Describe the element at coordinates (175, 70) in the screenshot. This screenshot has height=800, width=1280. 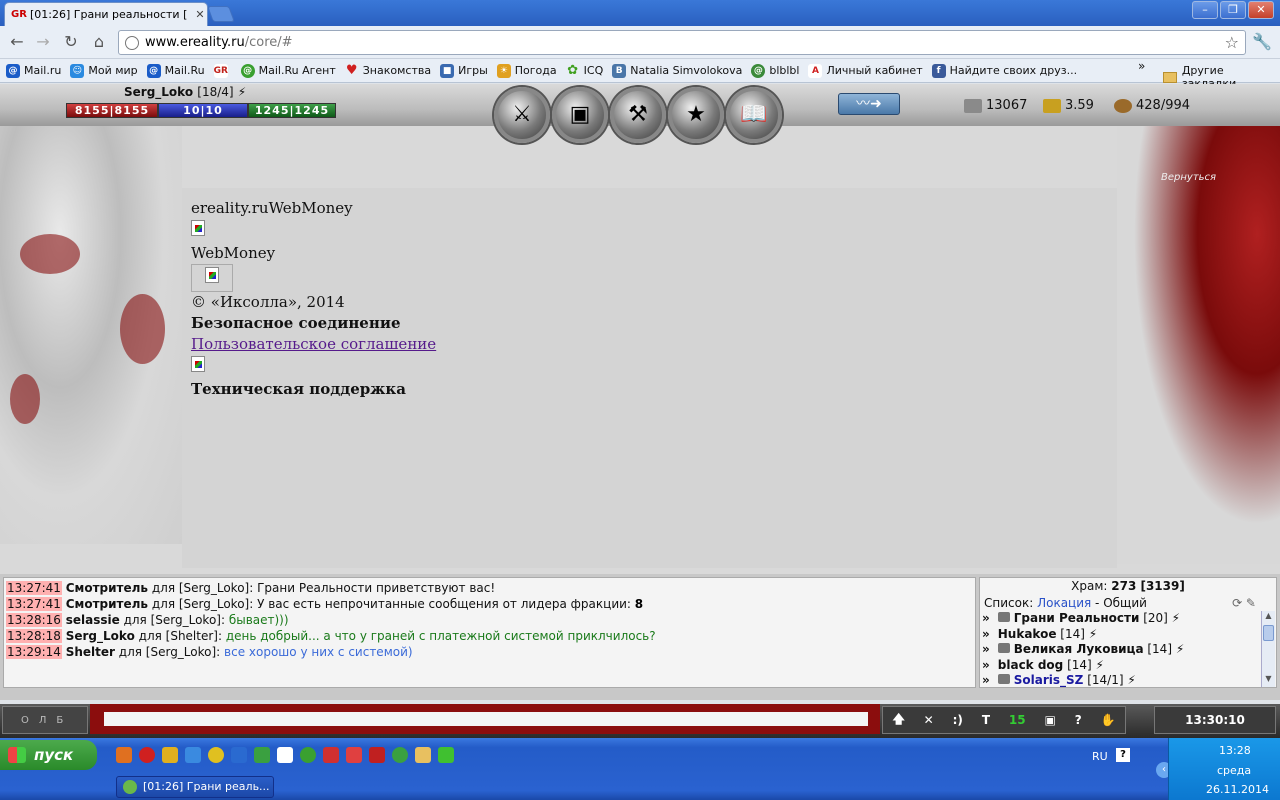
I see `bookmark-mailru-2: @ Mail.Ru` at that location.